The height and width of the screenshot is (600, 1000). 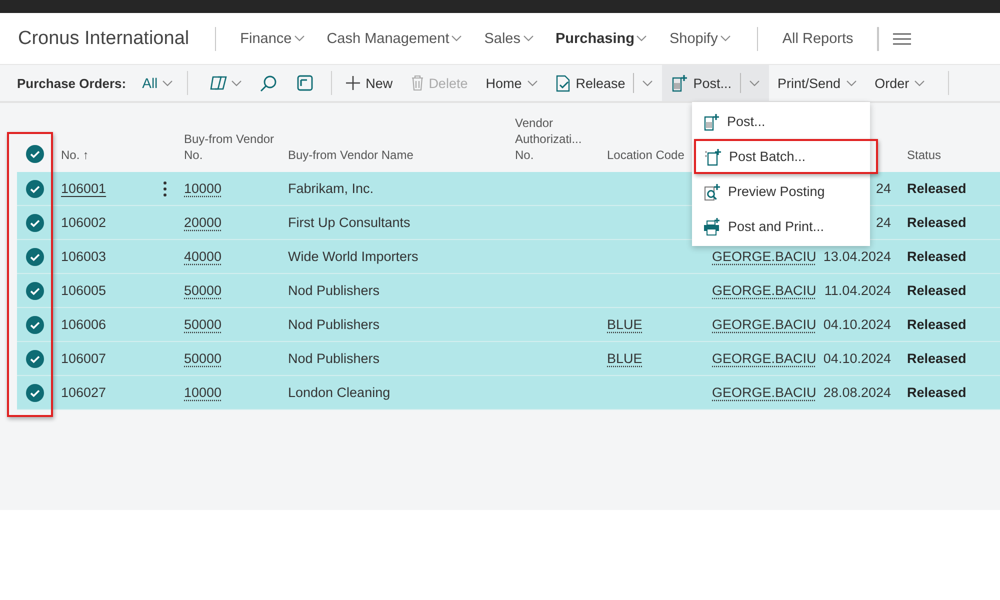 I want to click on order-number-link: 106005, so click(x=83, y=290).